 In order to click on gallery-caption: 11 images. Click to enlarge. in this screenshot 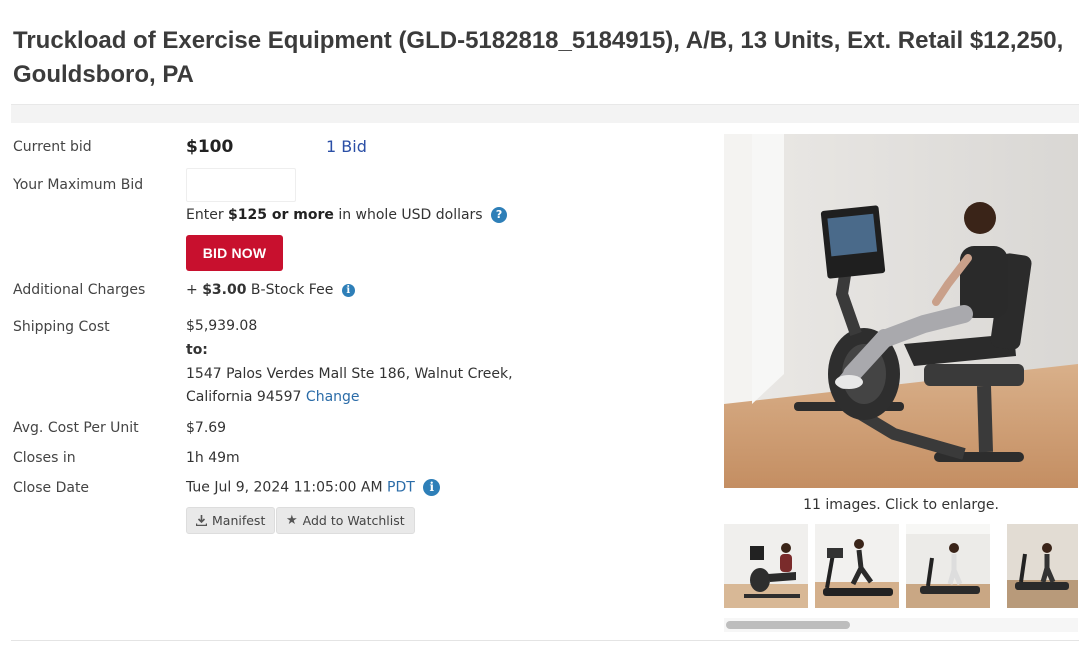, I will do `click(901, 505)`.